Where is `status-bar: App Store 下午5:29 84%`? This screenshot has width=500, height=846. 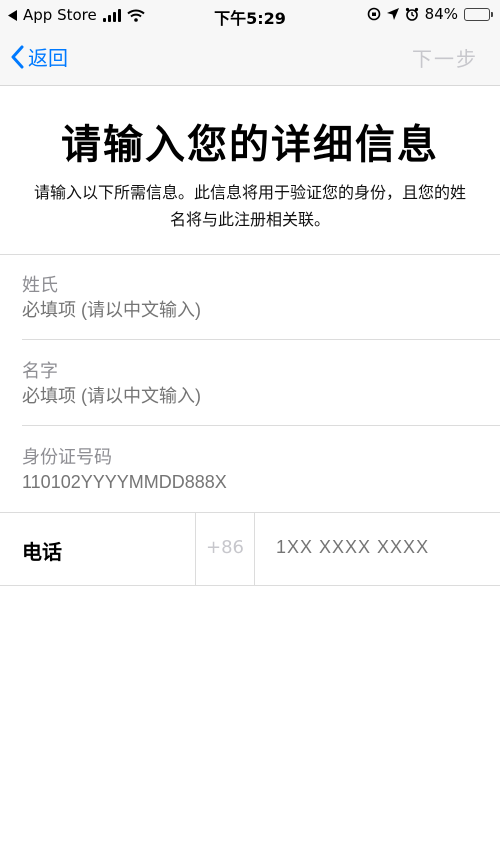
status-bar: App Store 下午5:29 84% is located at coordinates (250, 15).